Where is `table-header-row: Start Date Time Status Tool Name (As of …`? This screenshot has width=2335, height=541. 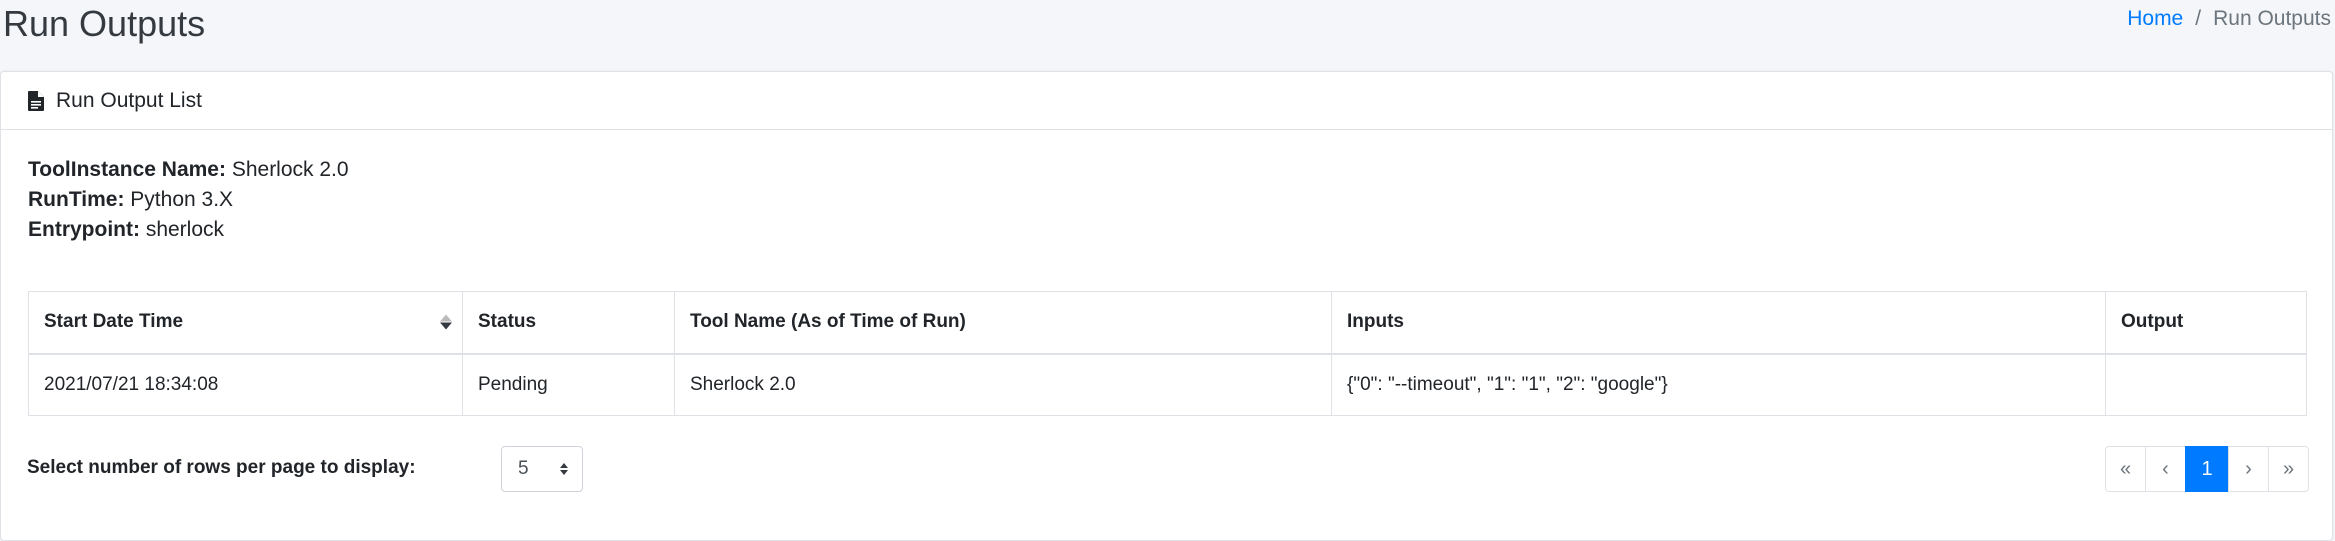 table-header-row: Start Date Time Status Tool Name (As of … is located at coordinates (1167, 323).